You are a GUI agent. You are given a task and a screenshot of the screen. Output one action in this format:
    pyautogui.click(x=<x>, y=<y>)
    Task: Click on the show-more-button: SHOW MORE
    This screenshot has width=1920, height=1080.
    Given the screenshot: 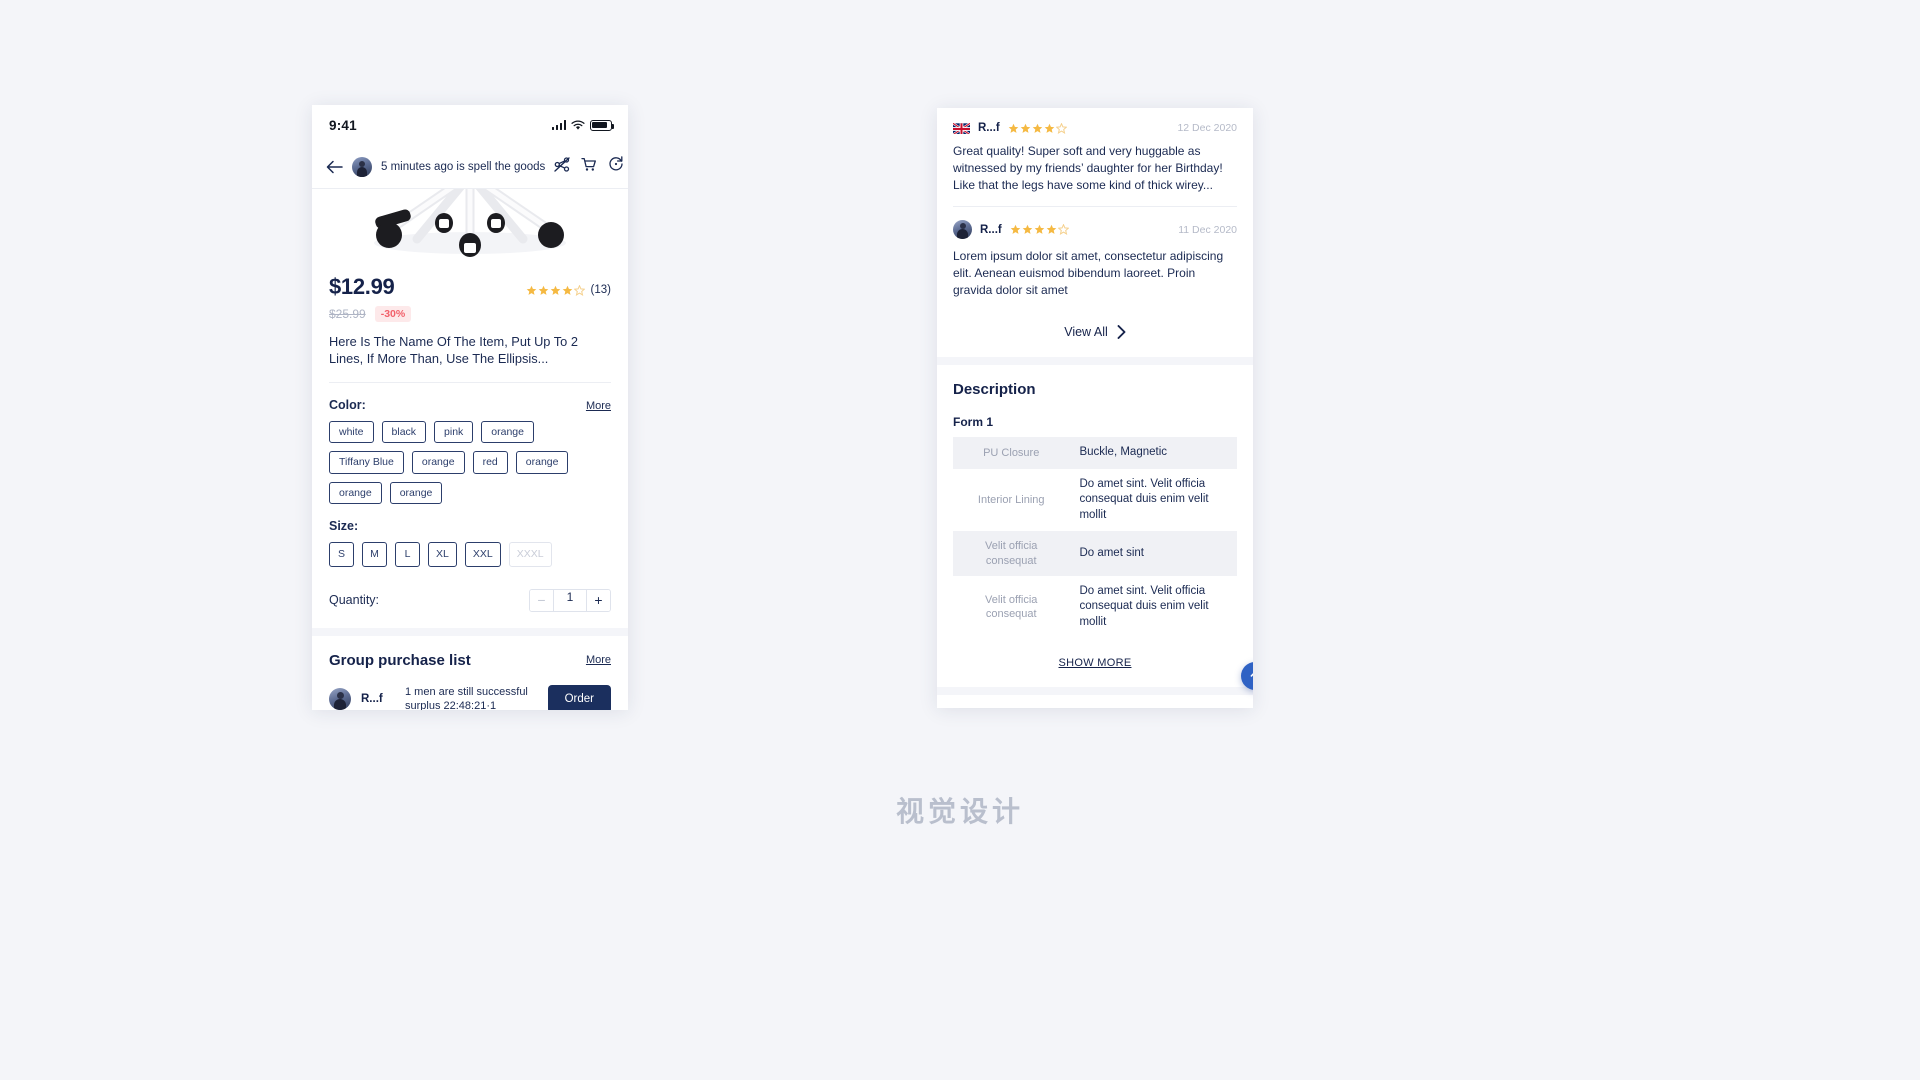 What is the action you would take?
    pyautogui.click(x=1095, y=662)
    